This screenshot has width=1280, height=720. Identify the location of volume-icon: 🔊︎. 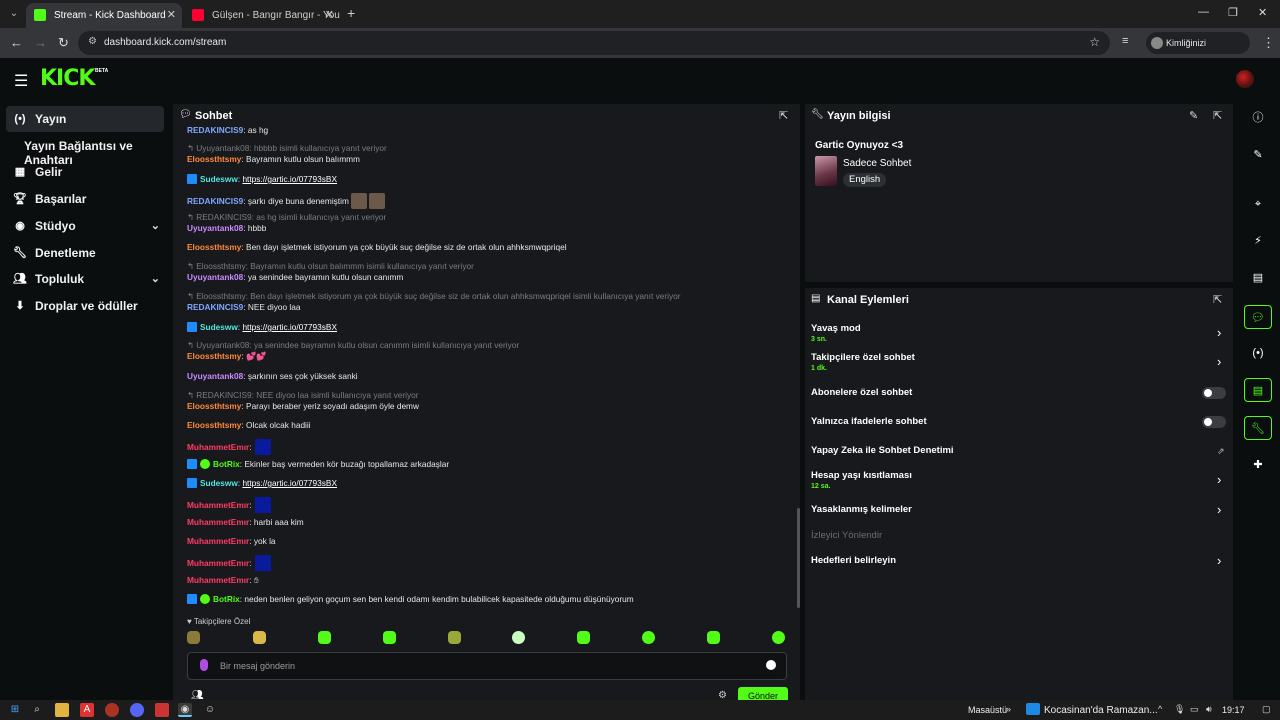
(1209, 709).